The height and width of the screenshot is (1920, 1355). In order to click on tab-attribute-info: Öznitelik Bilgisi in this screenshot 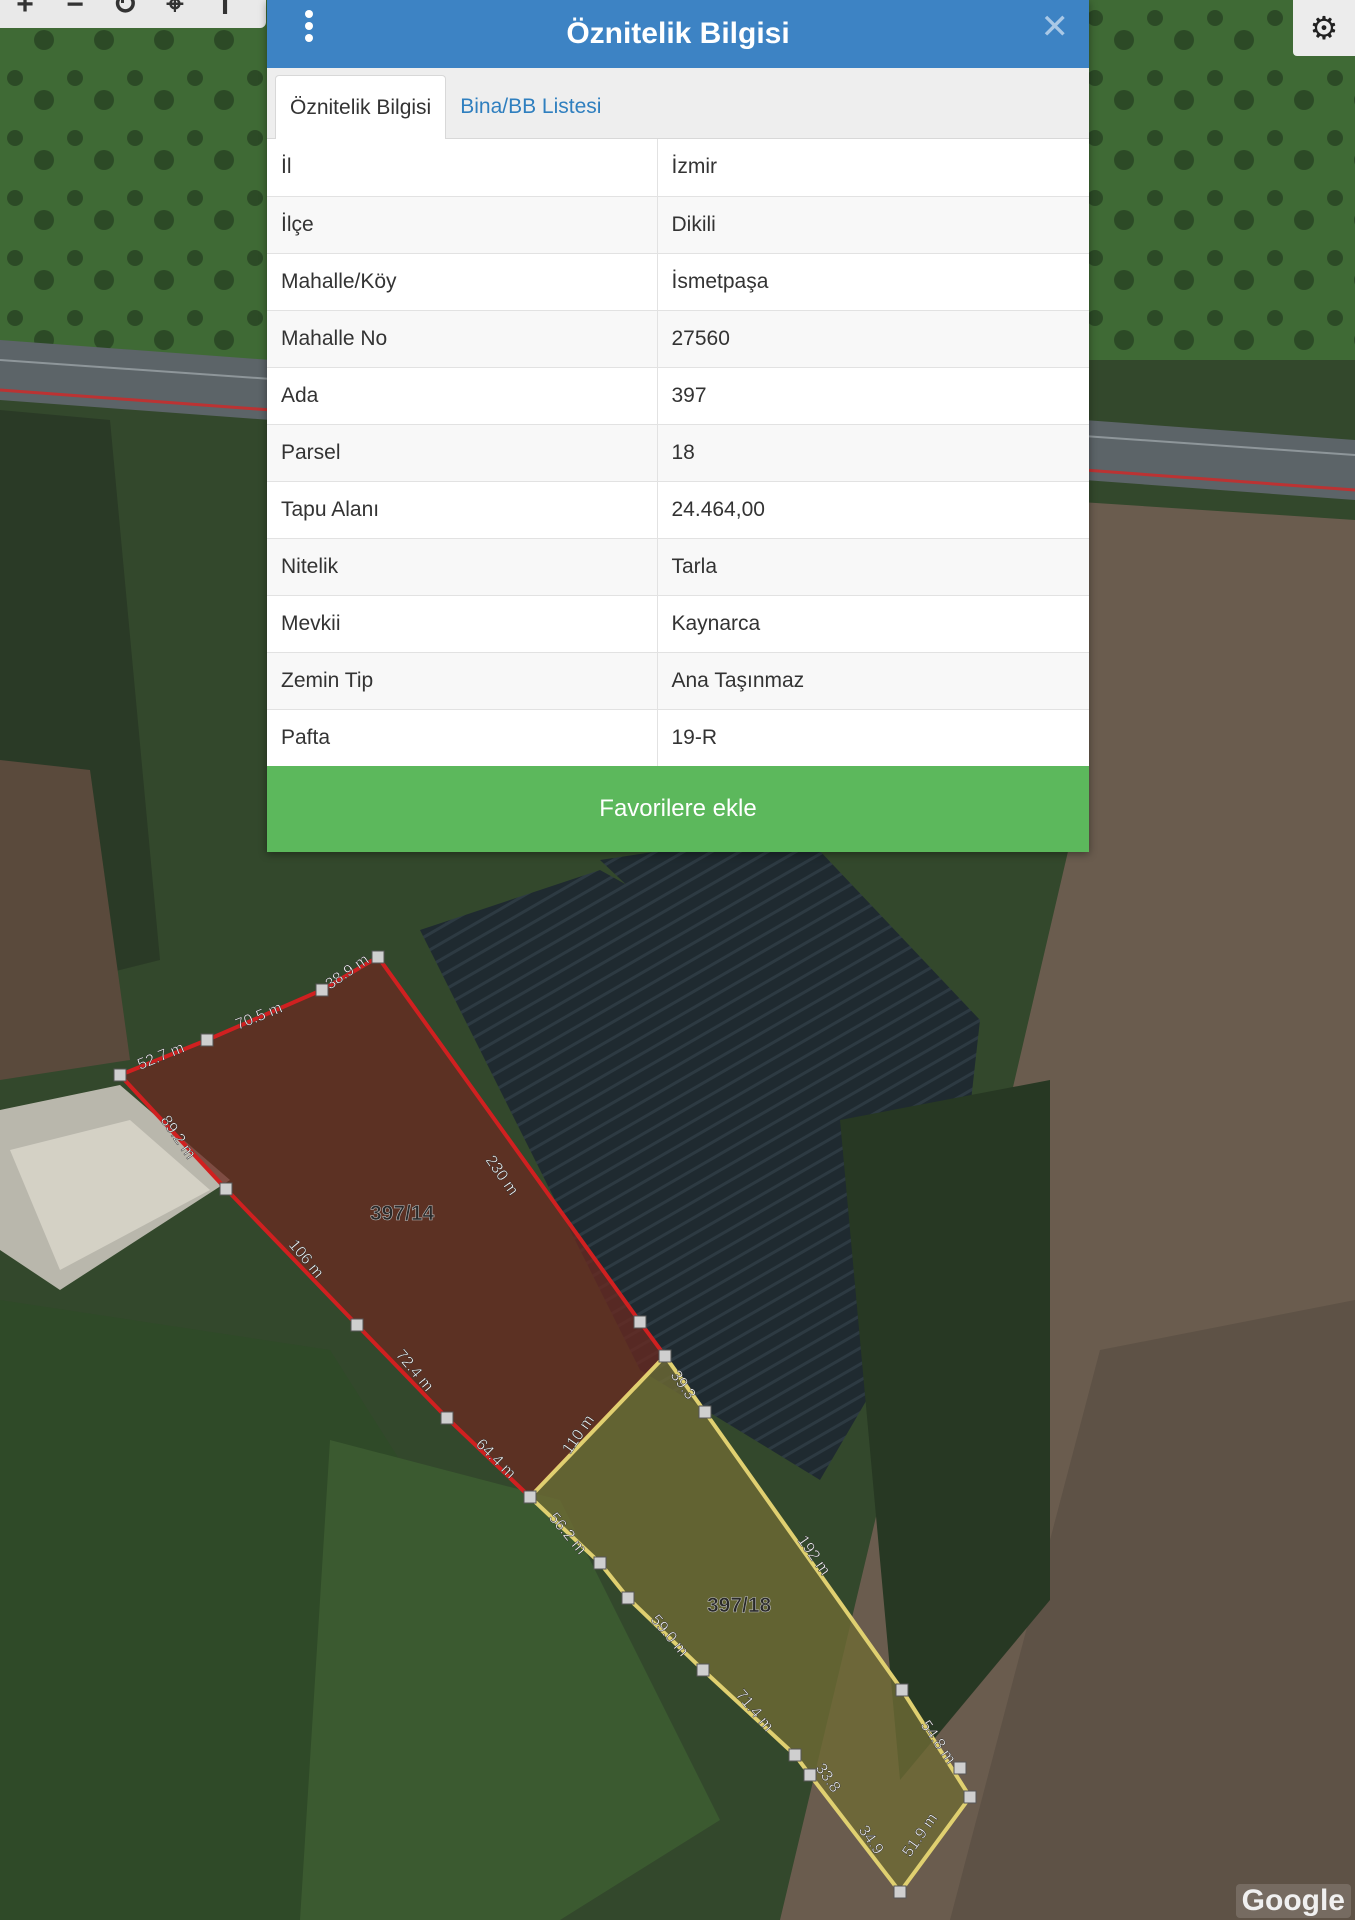, I will do `click(361, 107)`.